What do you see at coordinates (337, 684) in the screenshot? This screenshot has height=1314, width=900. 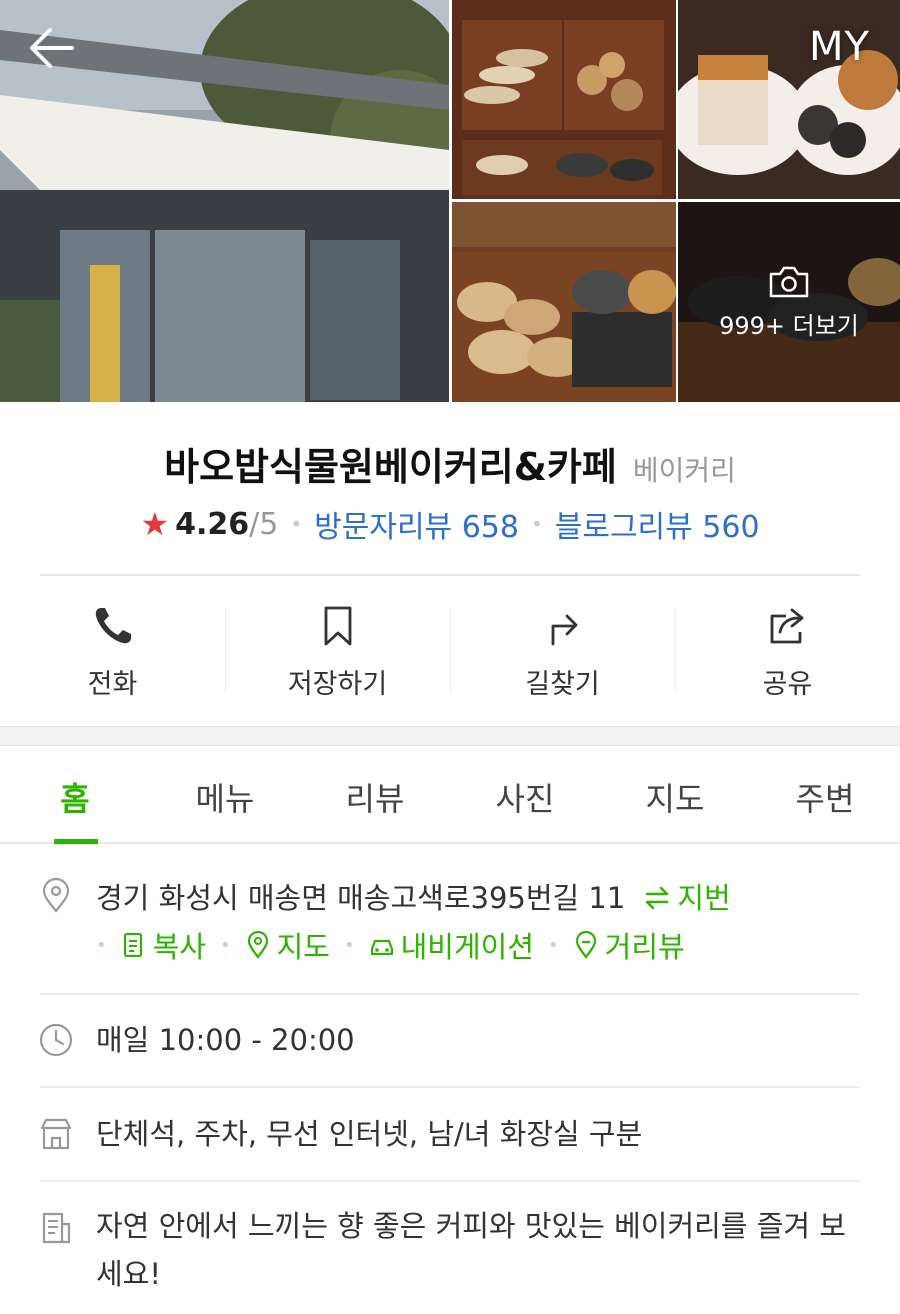 I see `save-label: 저장하기` at bounding box center [337, 684].